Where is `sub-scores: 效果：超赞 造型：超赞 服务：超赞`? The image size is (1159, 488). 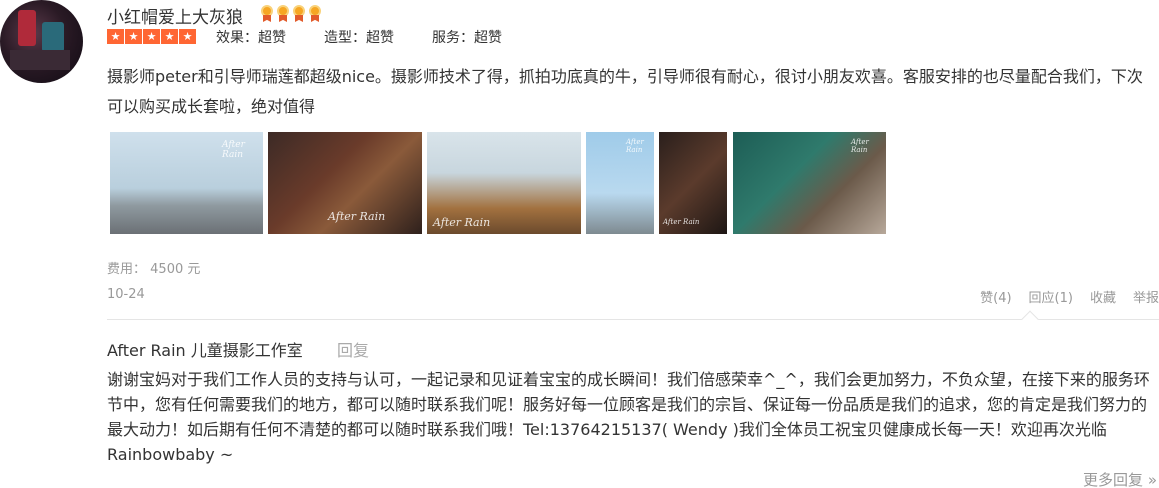 sub-scores: 效果：超赞 造型：超赞 服务：超赞 is located at coordinates (378, 37).